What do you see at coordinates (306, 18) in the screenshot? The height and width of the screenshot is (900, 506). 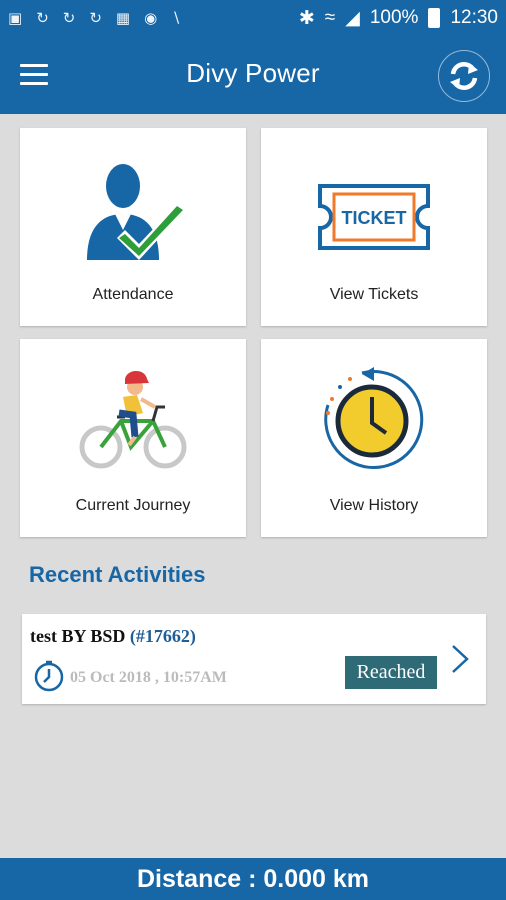 I see `bluetooth-icon: ✱` at bounding box center [306, 18].